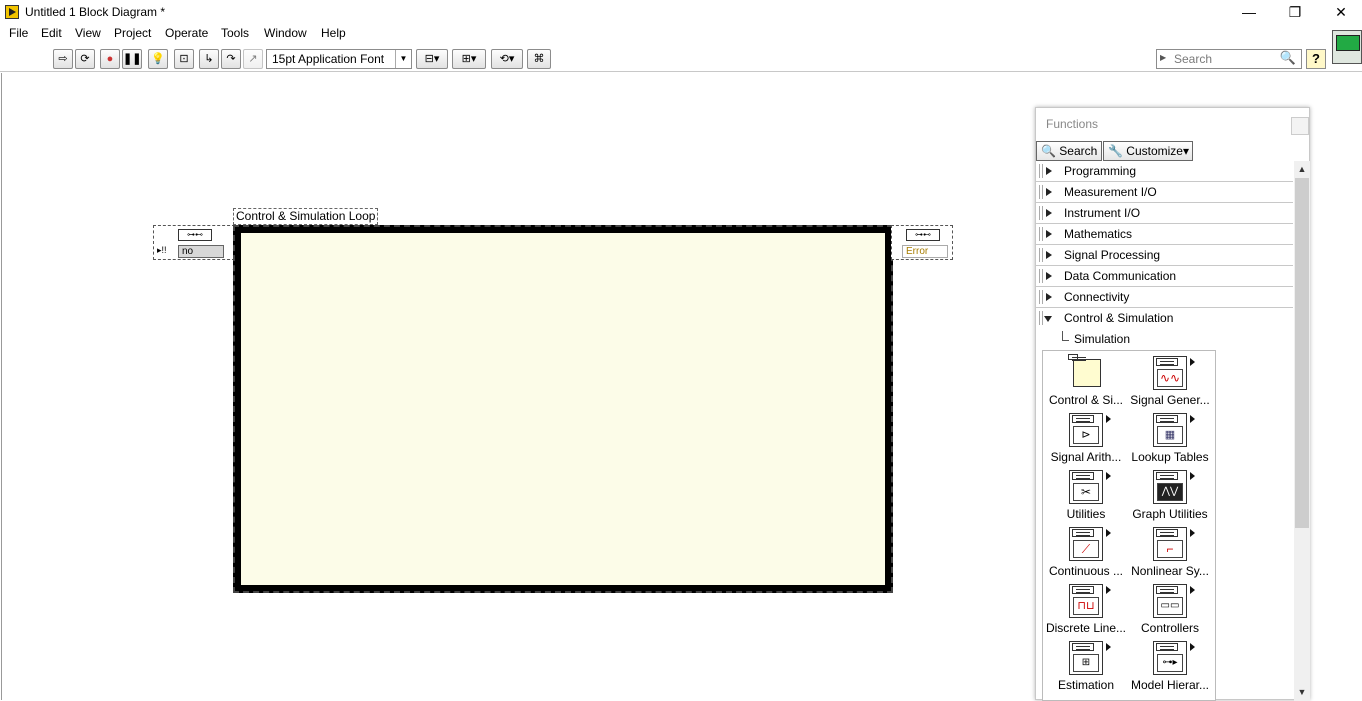 This screenshot has height=701, width=1362. Describe the element at coordinates (1164, 339) in the screenshot. I see `subcategory-simulation: Simulation` at that location.